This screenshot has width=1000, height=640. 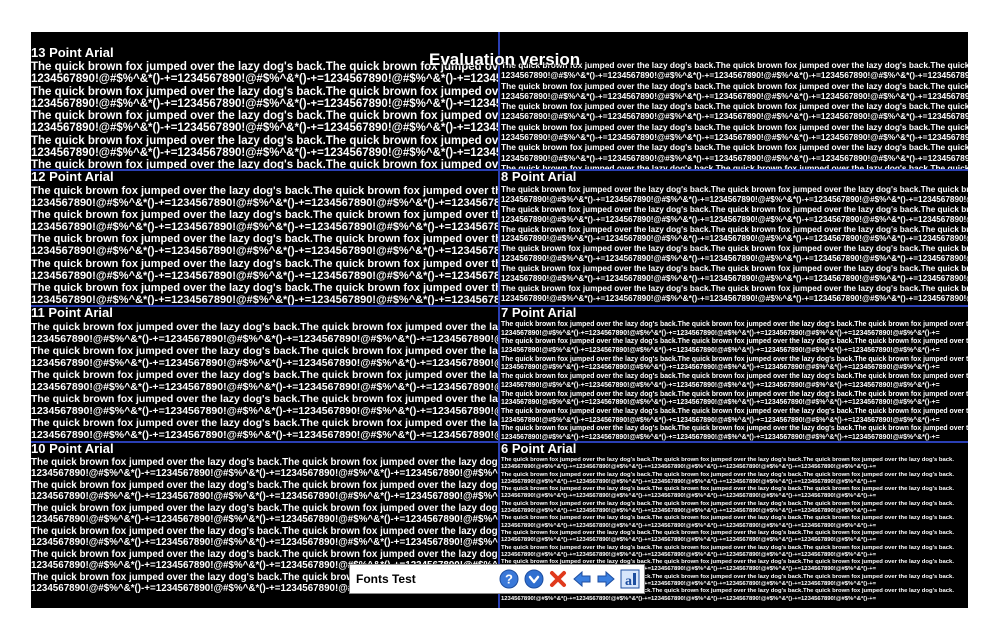 I want to click on font-icon: a, so click(x=630, y=579).